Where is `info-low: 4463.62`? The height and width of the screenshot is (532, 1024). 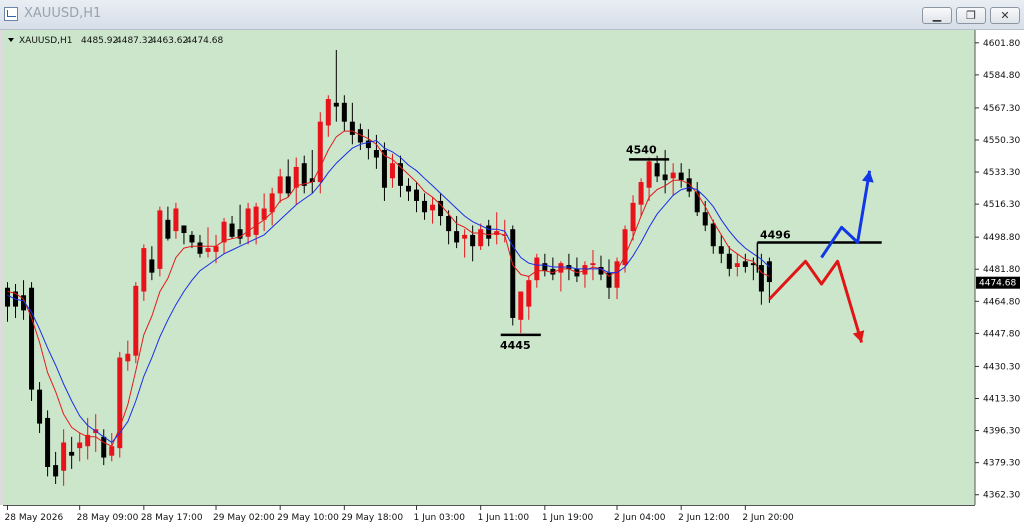 info-low: 4463.62 is located at coordinates (169, 41).